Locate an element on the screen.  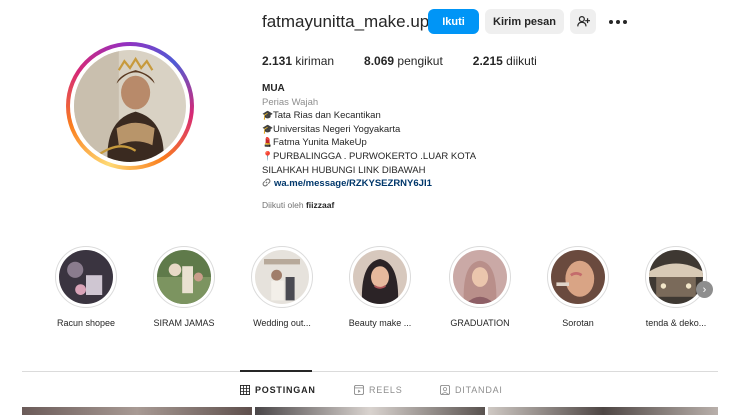
tagged-icon is located at coordinates (445, 390).